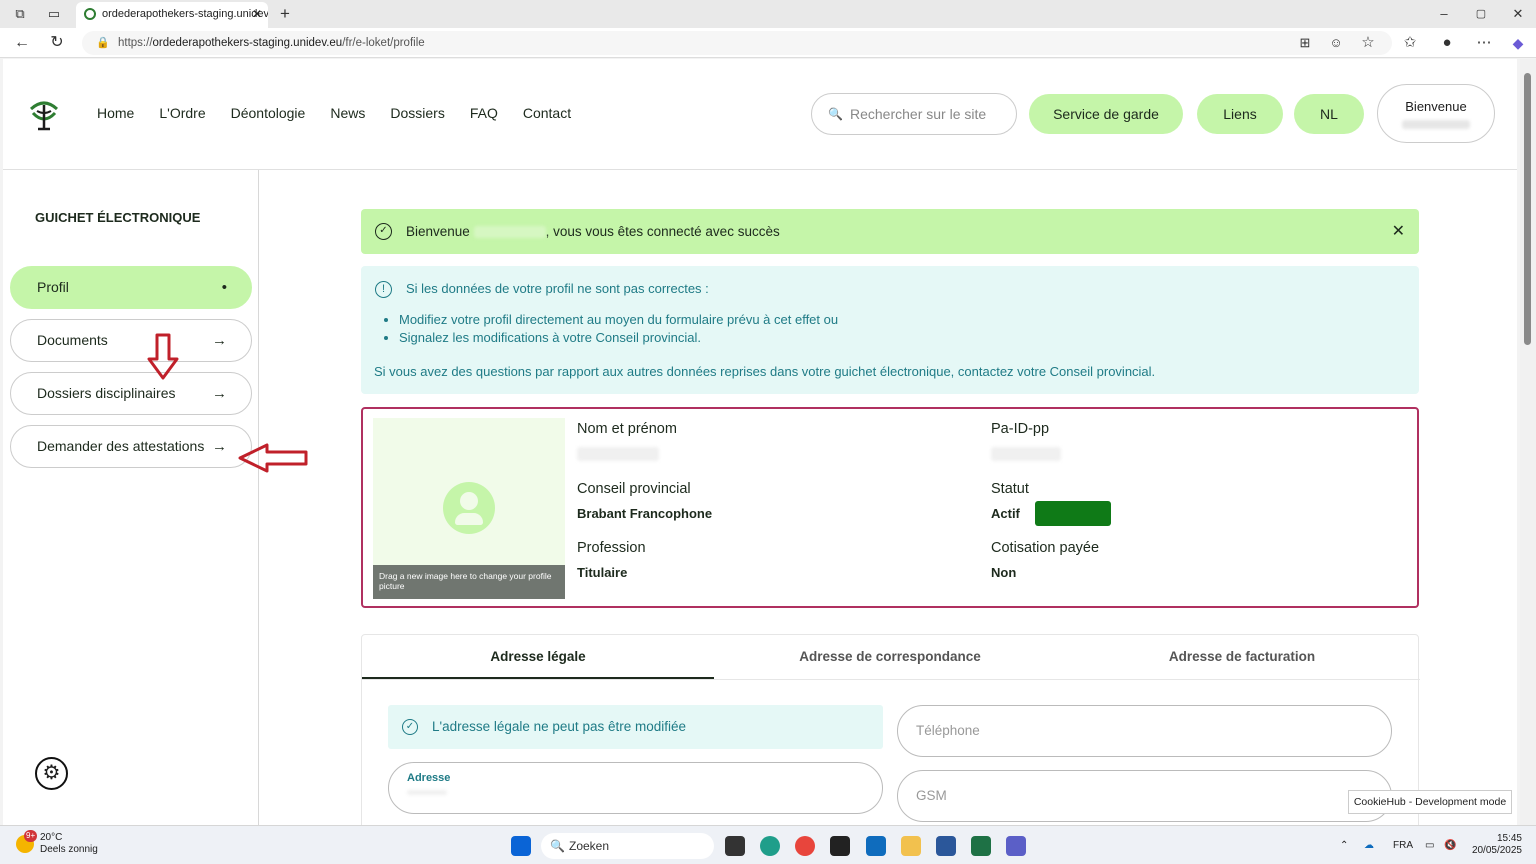 Image resolution: width=1536 pixels, height=864 pixels. What do you see at coordinates (635, 788) in the screenshot?
I see `address-field: Adresse` at bounding box center [635, 788].